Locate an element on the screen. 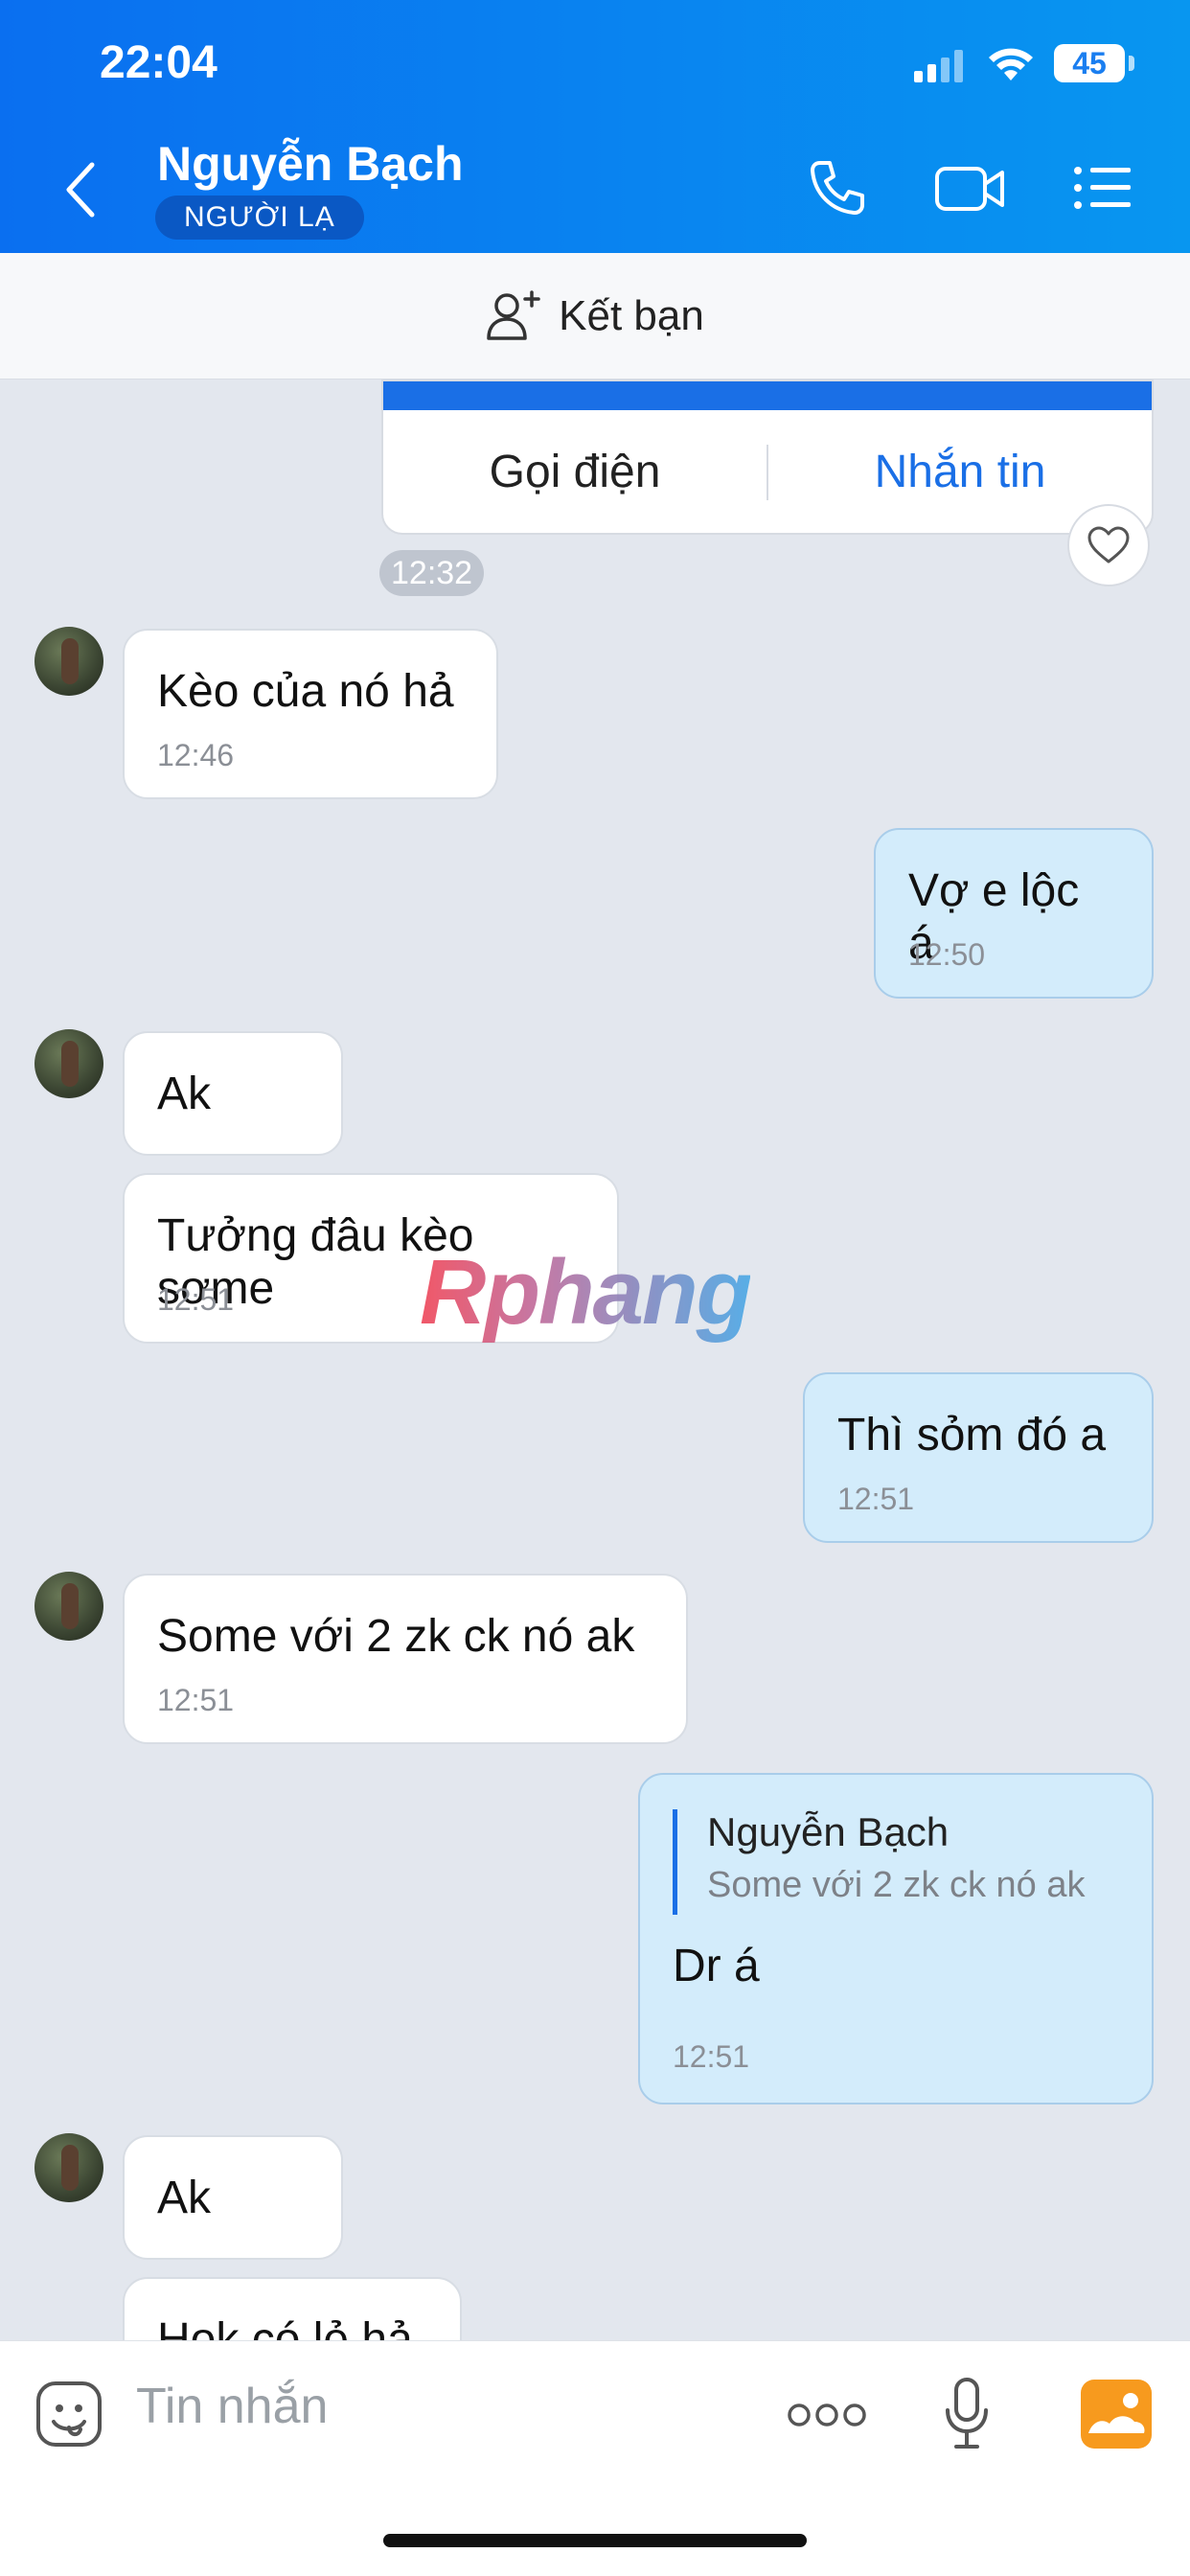 This screenshot has height=2576, width=1190. message-text: Kèo của nó hả is located at coordinates (305, 691).